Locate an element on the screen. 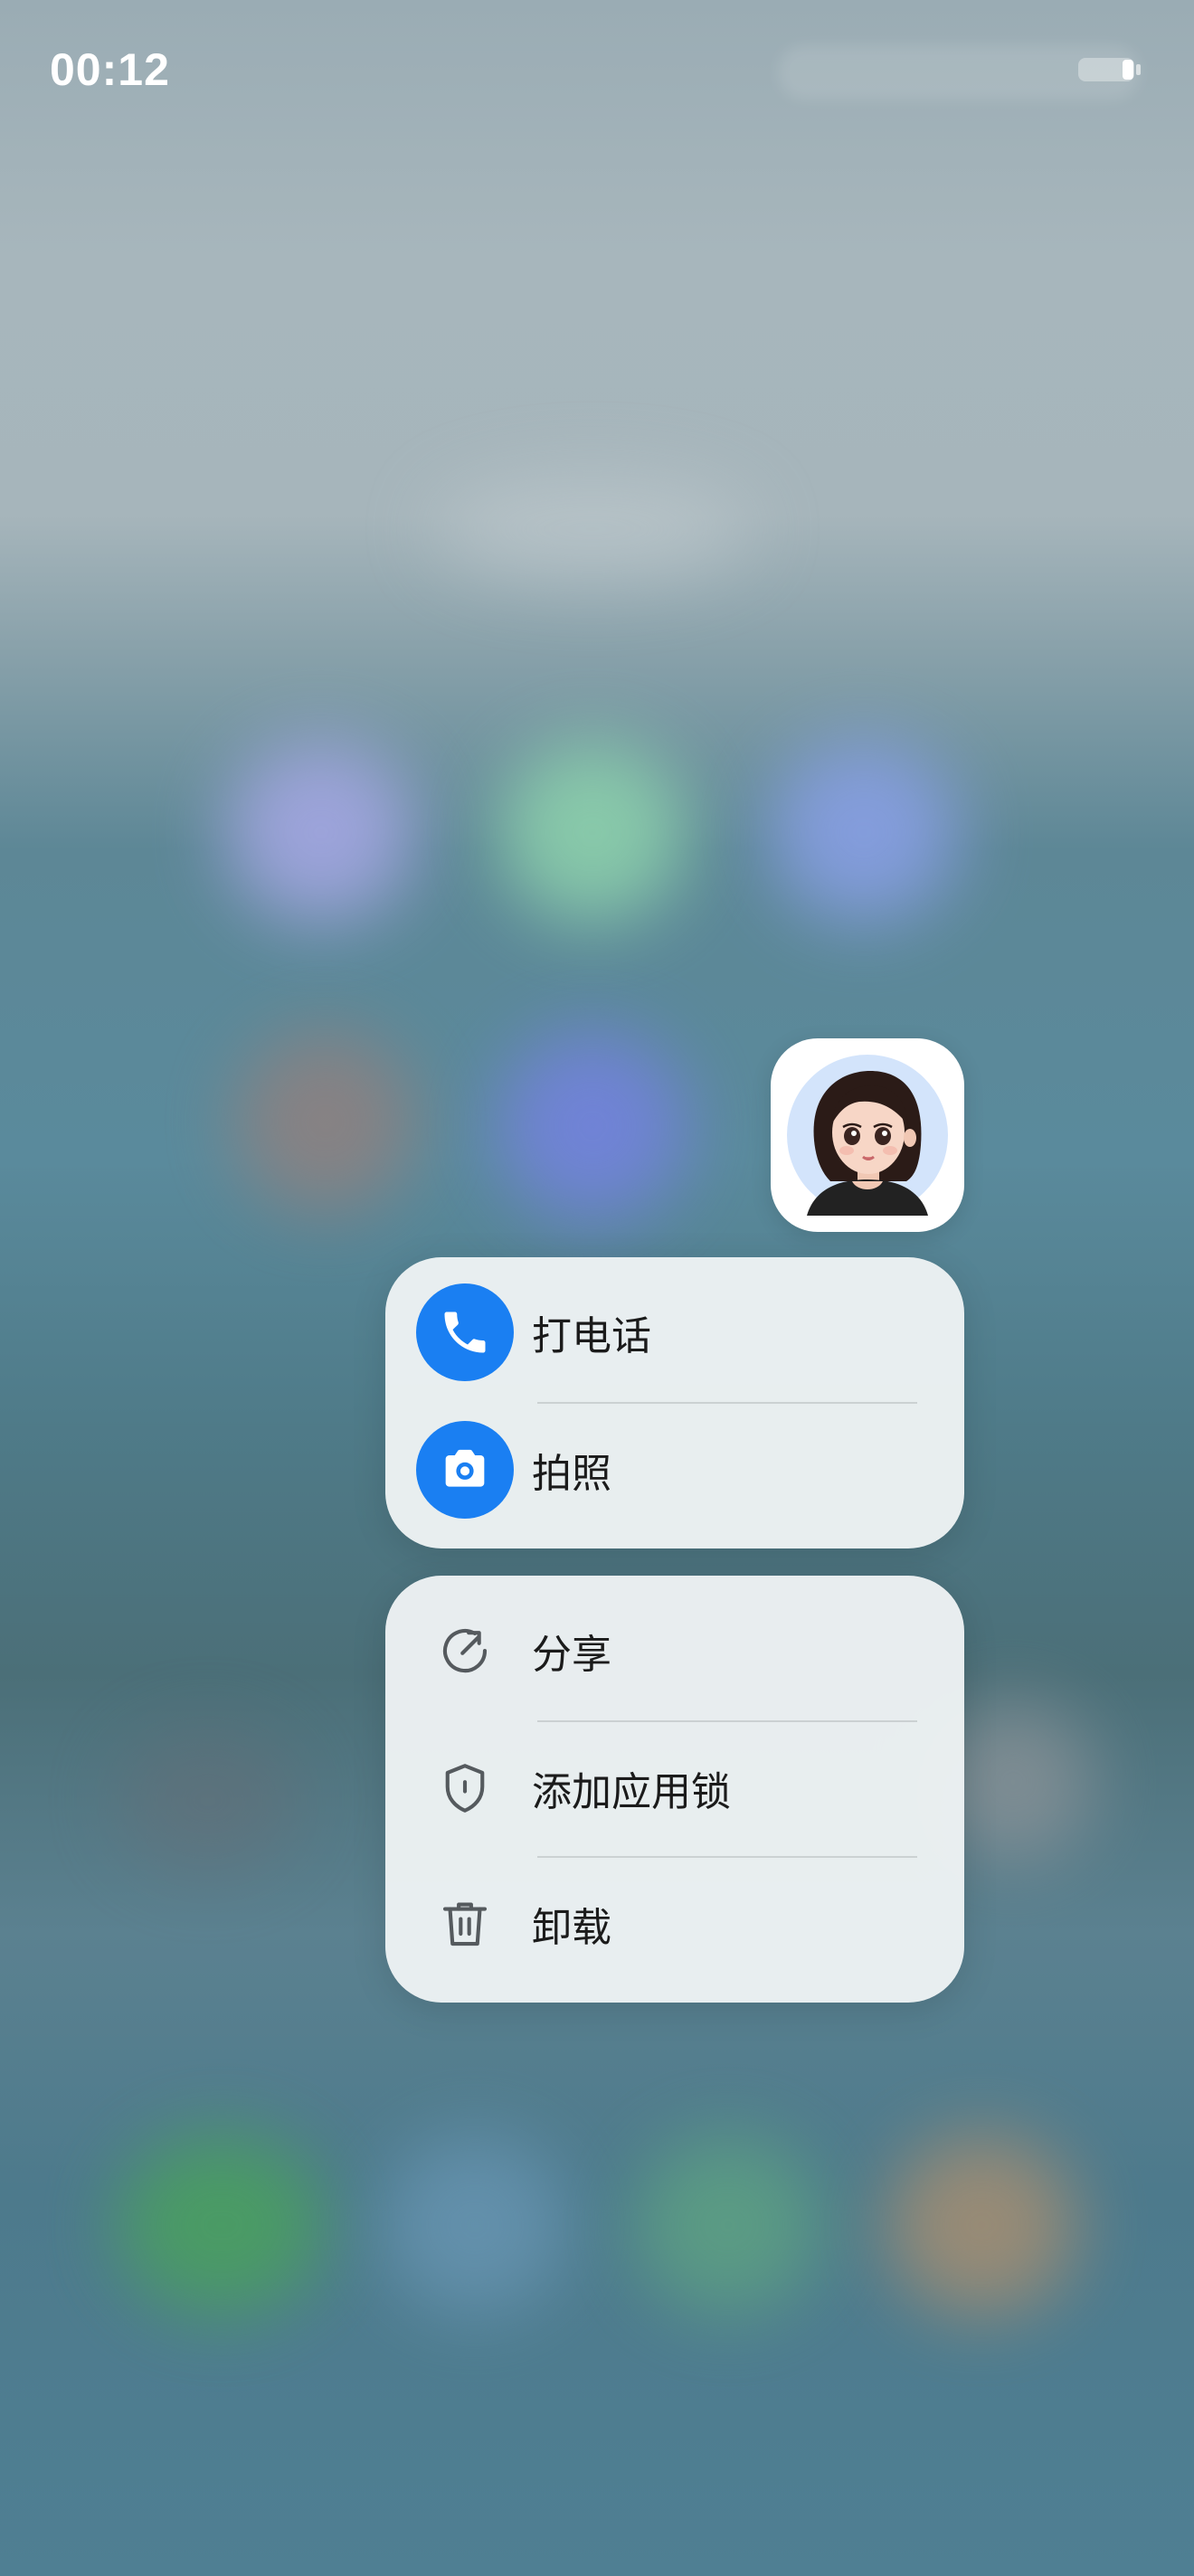  phone-icon is located at coordinates (465, 1332).